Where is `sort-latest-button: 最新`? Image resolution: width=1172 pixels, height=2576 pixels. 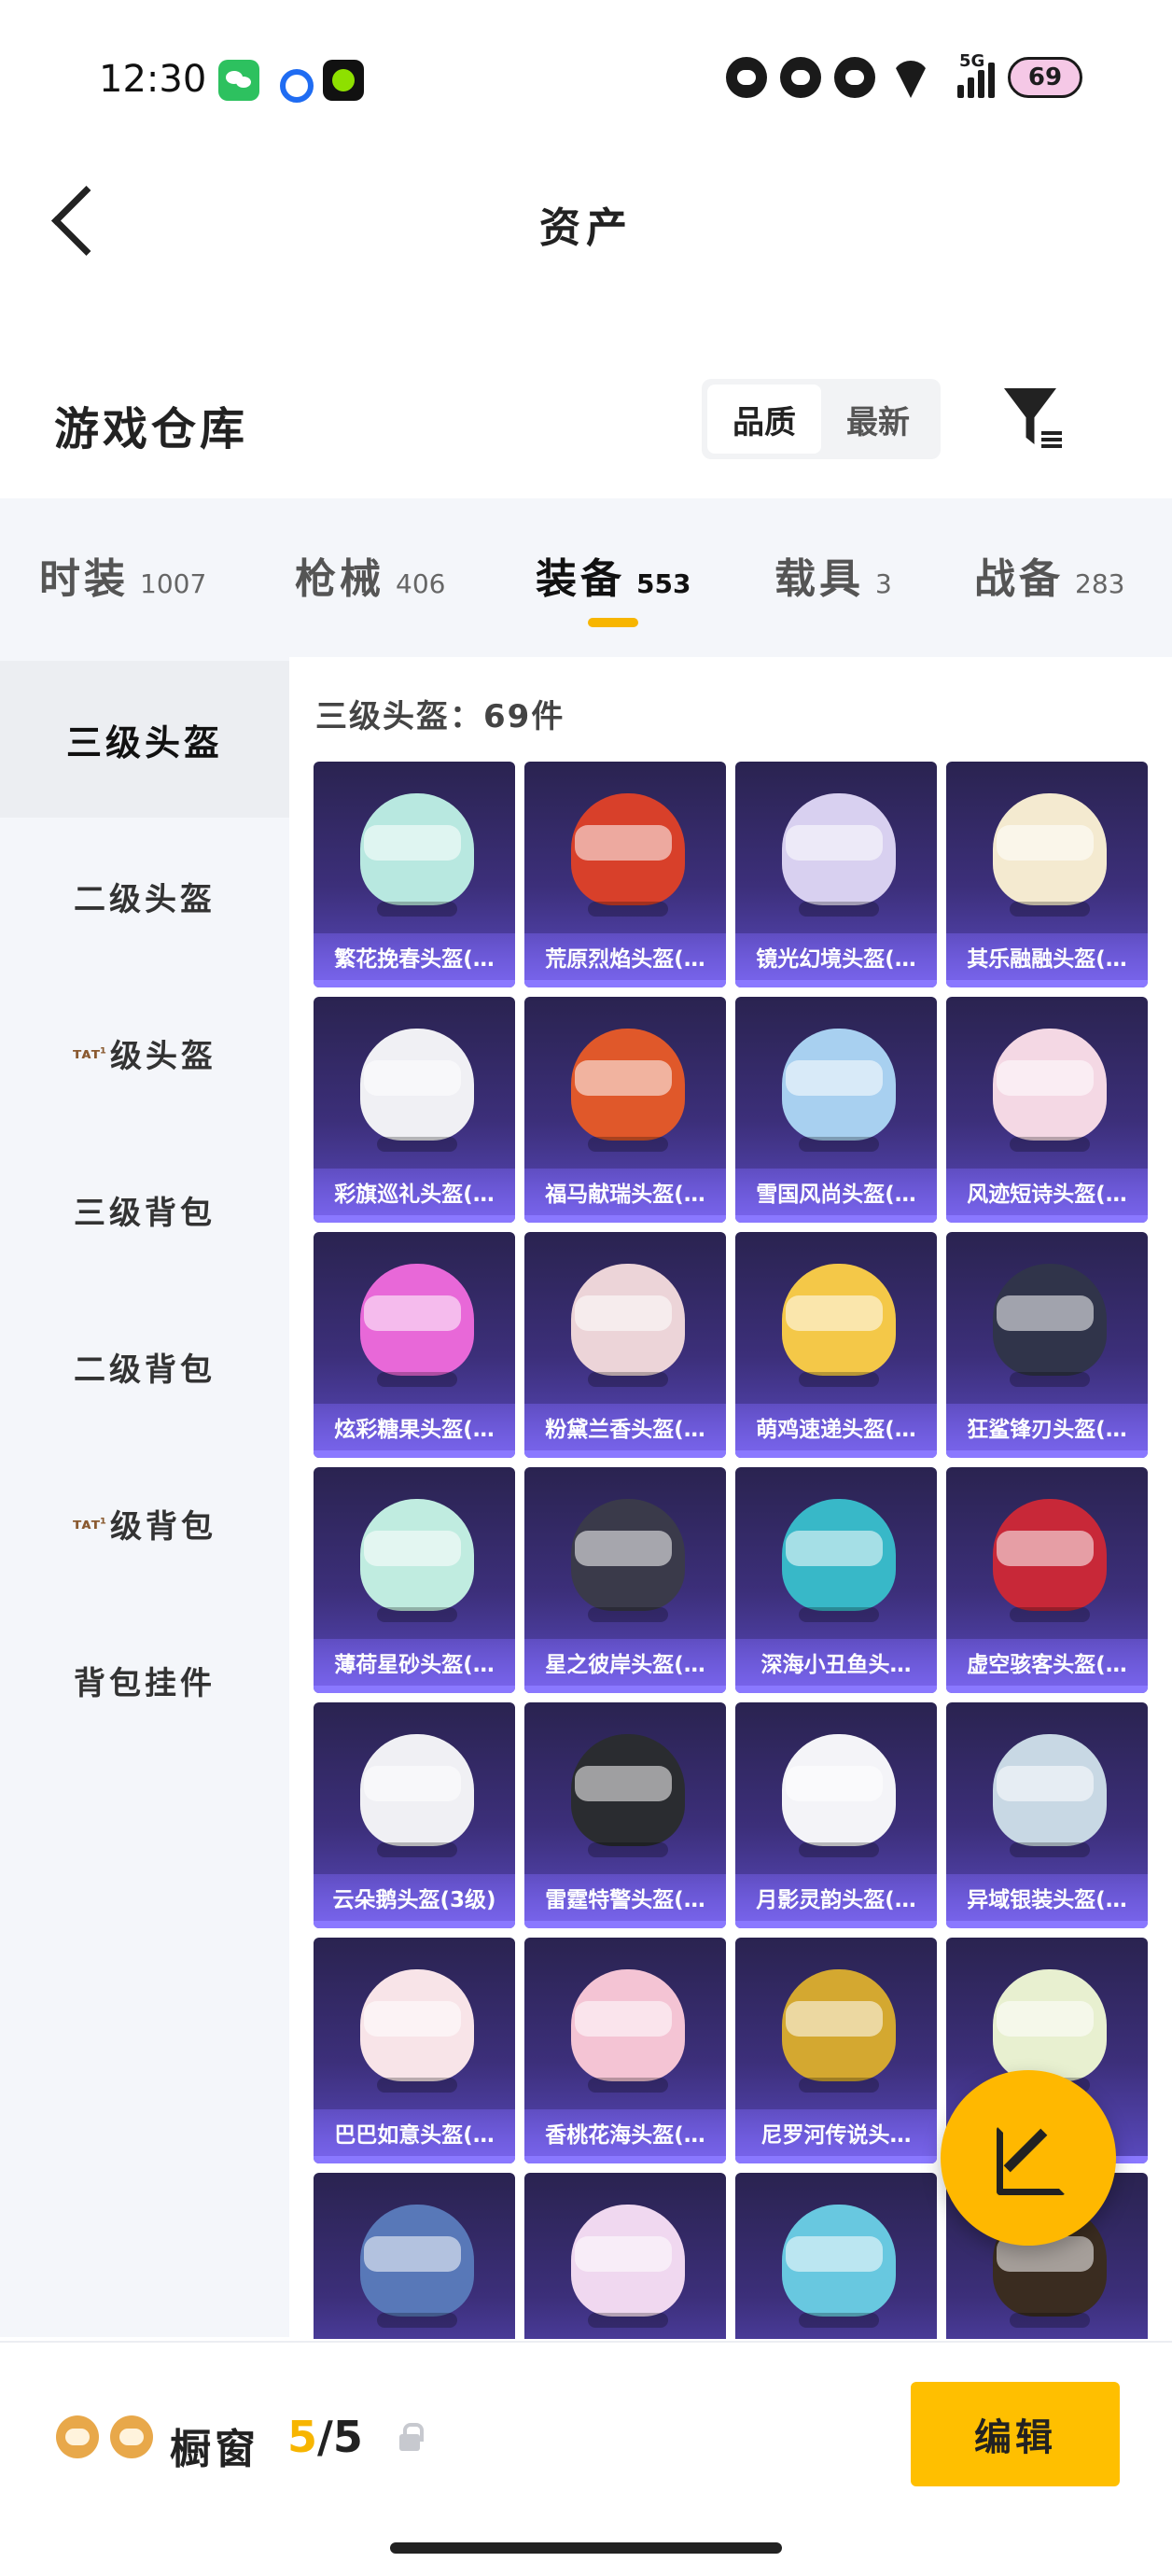
sort-latest-button: 最新 is located at coordinates (878, 419).